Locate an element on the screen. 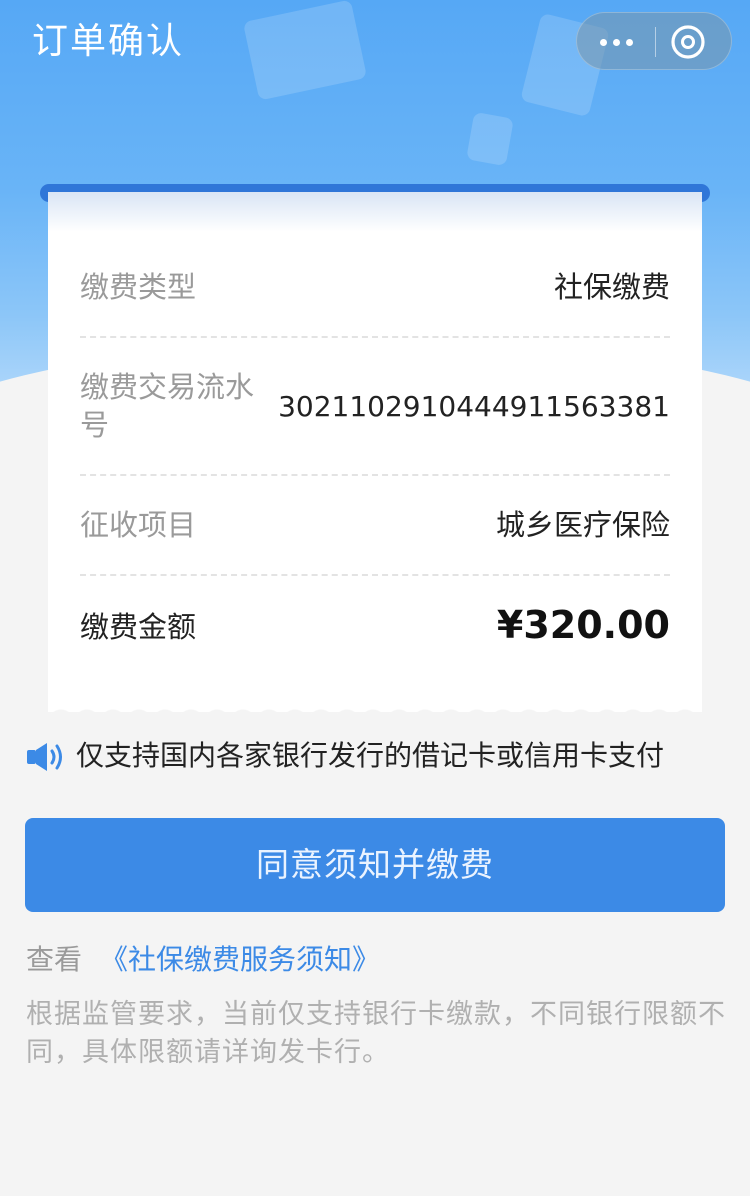 The height and width of the screenshot is (1196, 750). row-label: 征收项目 is located at coordinates (138, 525).